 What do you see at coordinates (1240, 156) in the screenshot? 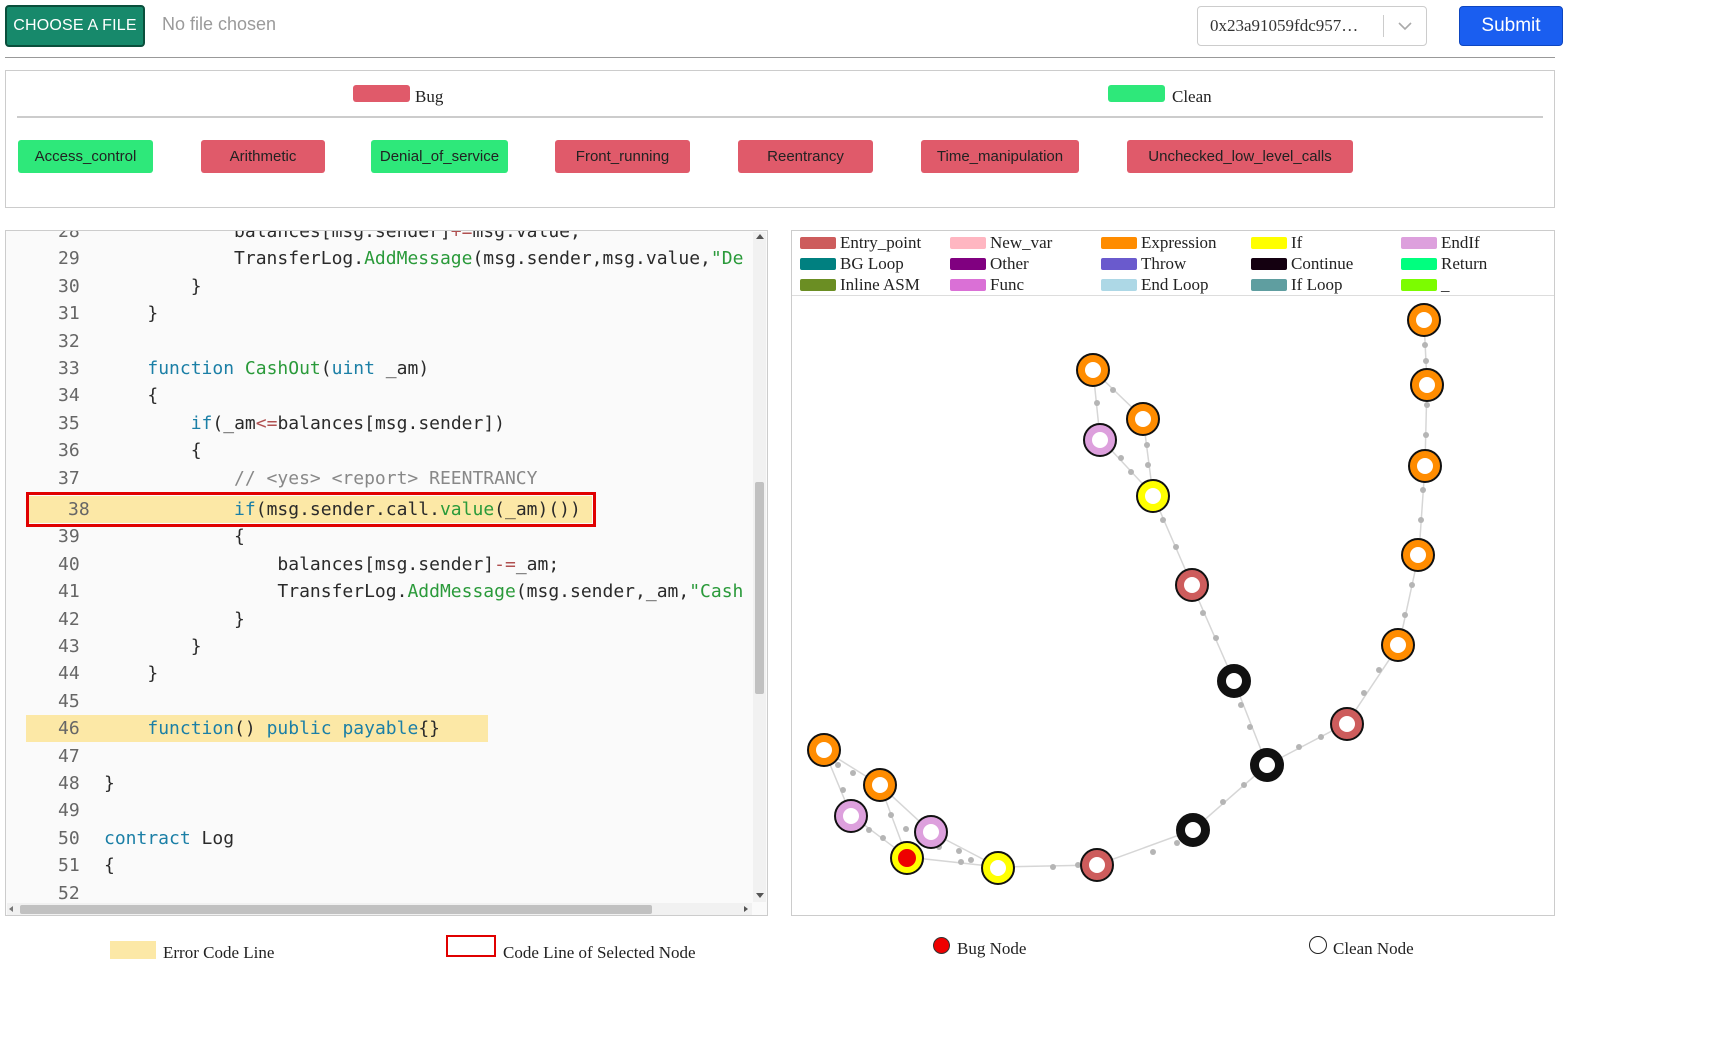
I see `category-unchecked-low-level-calls: Unchecked_low_level_calls` at bounding box center [1240, 156].